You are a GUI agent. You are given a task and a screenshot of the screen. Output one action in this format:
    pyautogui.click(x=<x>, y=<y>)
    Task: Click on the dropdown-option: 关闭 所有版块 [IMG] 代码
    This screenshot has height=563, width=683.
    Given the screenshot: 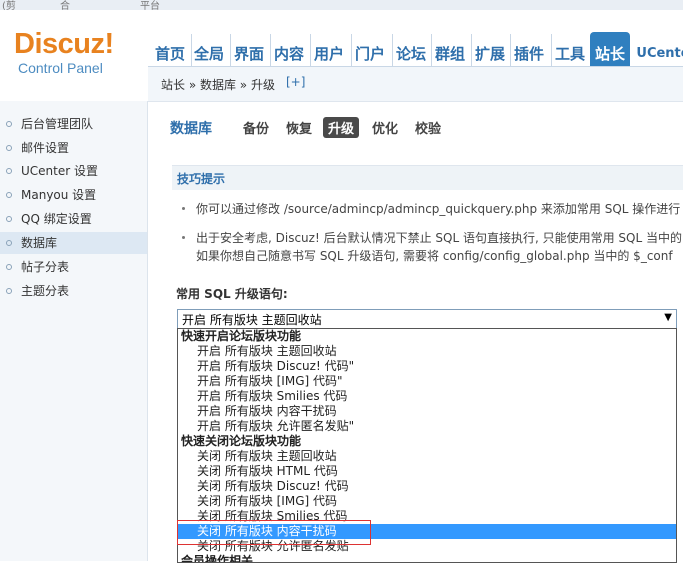 What is the action you would take?
    pyautogui.click(x=427, y=501)
    